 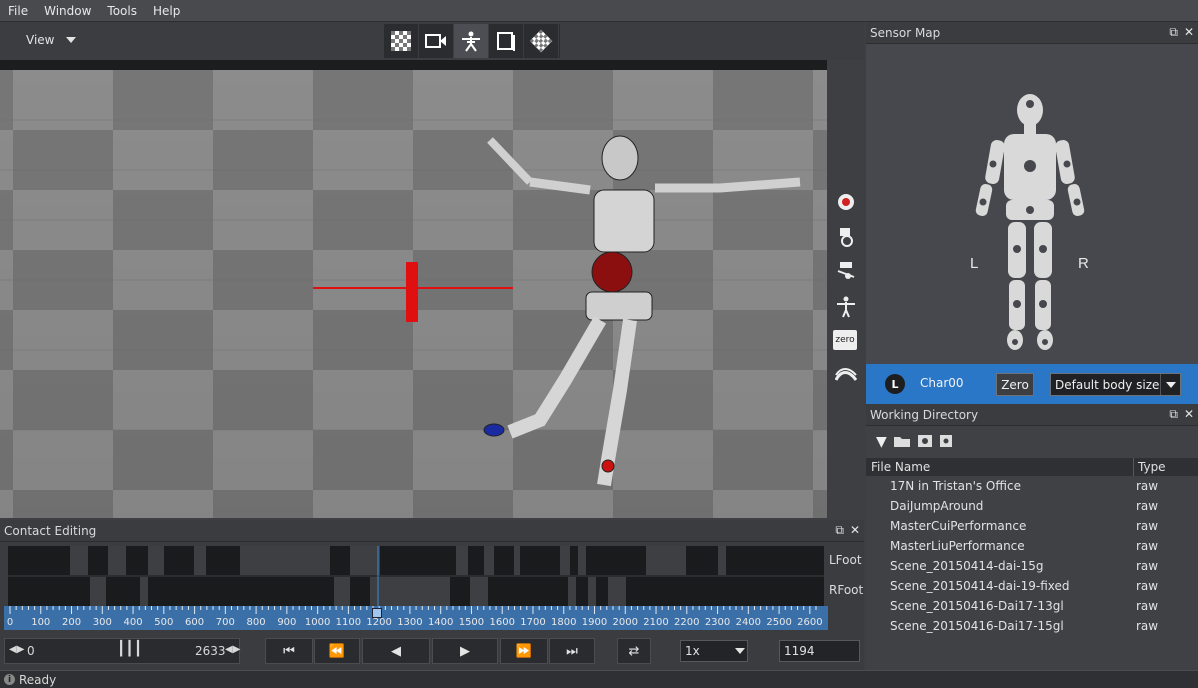 I want to click on range-start-handle-icon: ◀▶, so click(x=16, y=649).